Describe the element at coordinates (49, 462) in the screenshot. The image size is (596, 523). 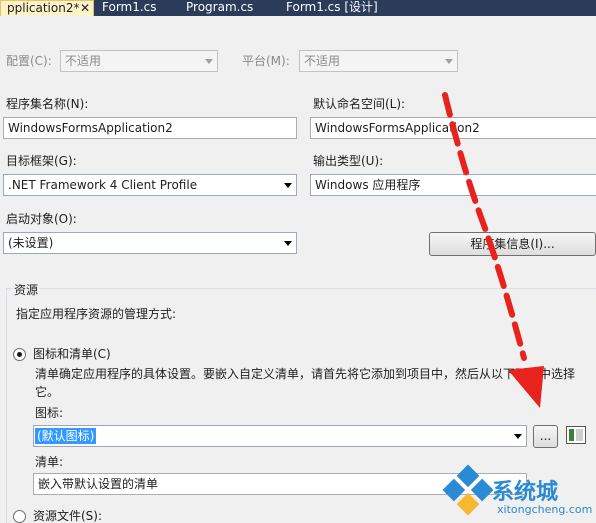
I see `manifest-label: 清单:` at that location.